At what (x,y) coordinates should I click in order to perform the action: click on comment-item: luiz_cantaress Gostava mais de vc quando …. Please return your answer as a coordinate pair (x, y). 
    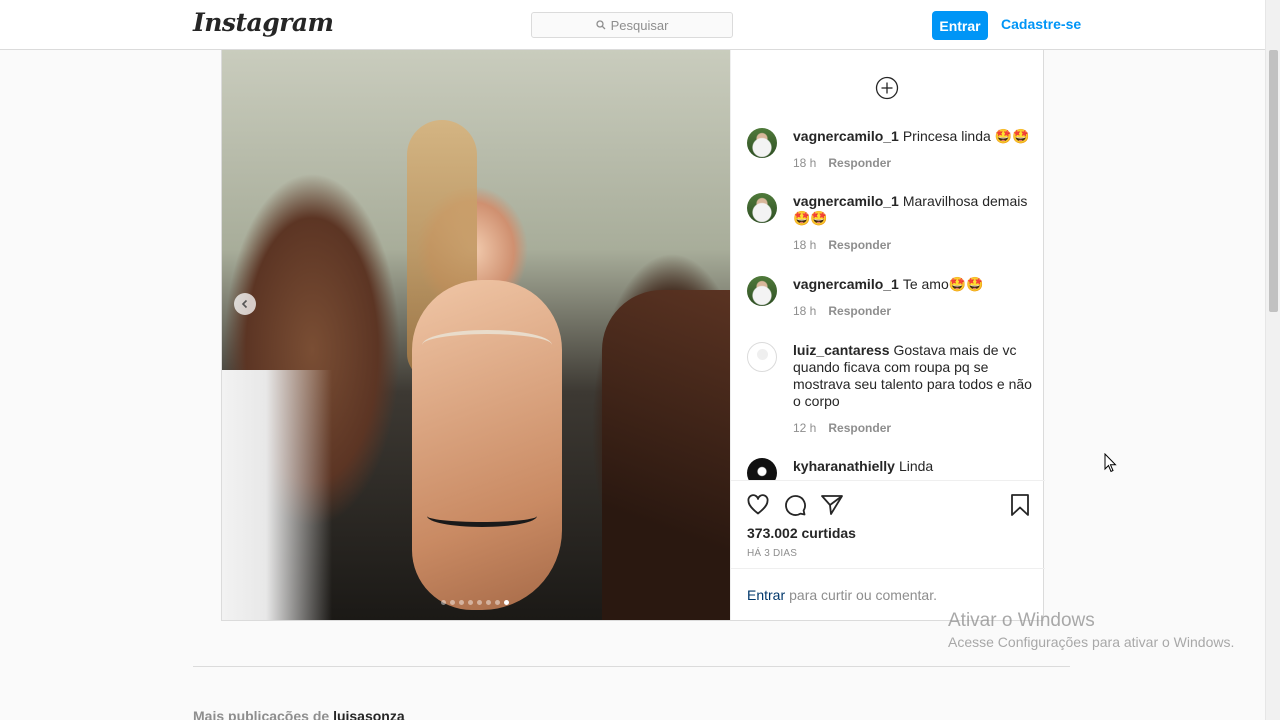
    Looking at the image, I should click on (889, 388).